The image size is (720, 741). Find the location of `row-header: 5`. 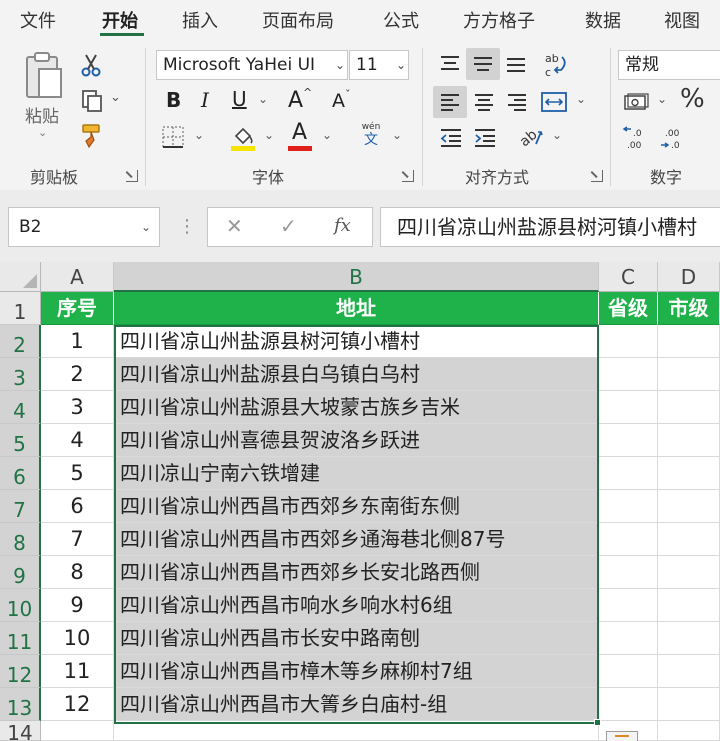

row-header: 5 is located at coordinates (20, 440).